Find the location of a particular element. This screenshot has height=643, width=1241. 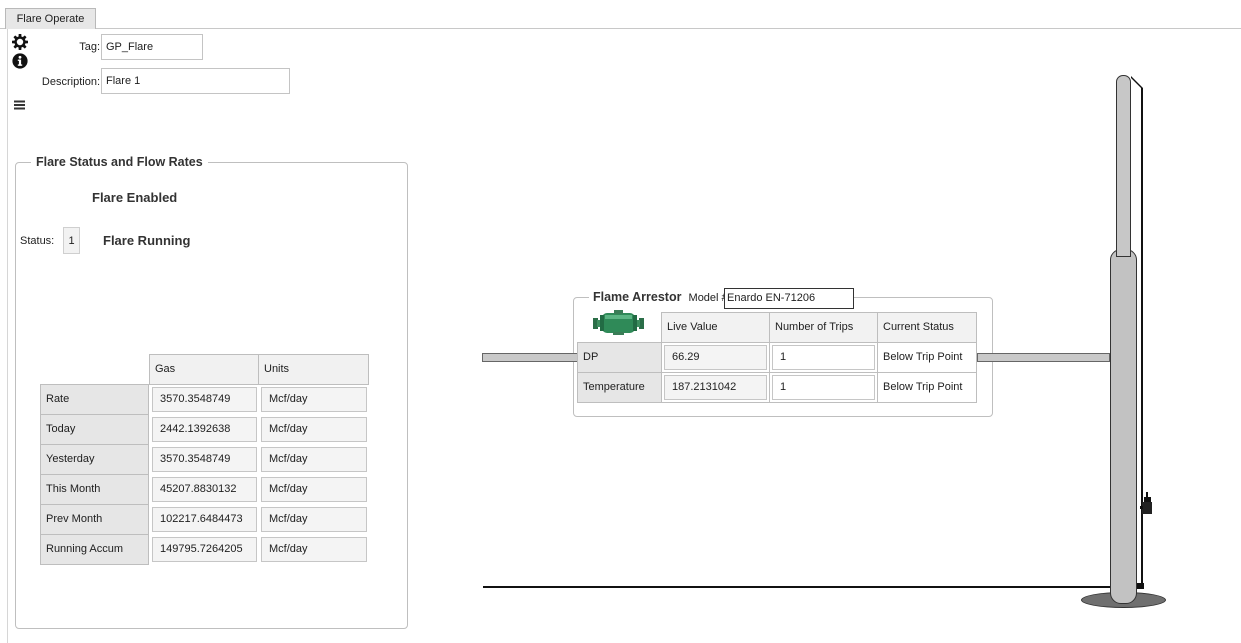

flame-arrestor-image is located at coordinates (618, 322).